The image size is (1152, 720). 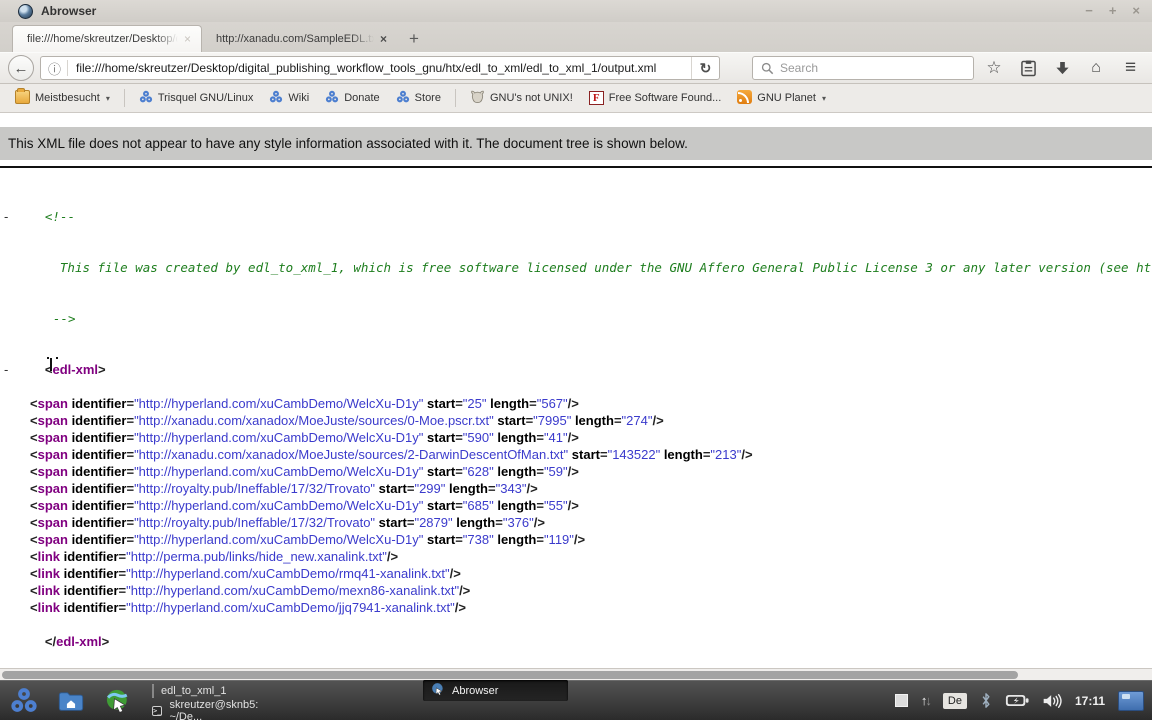 I want to click on window-icon, so click(x=153, y=690).